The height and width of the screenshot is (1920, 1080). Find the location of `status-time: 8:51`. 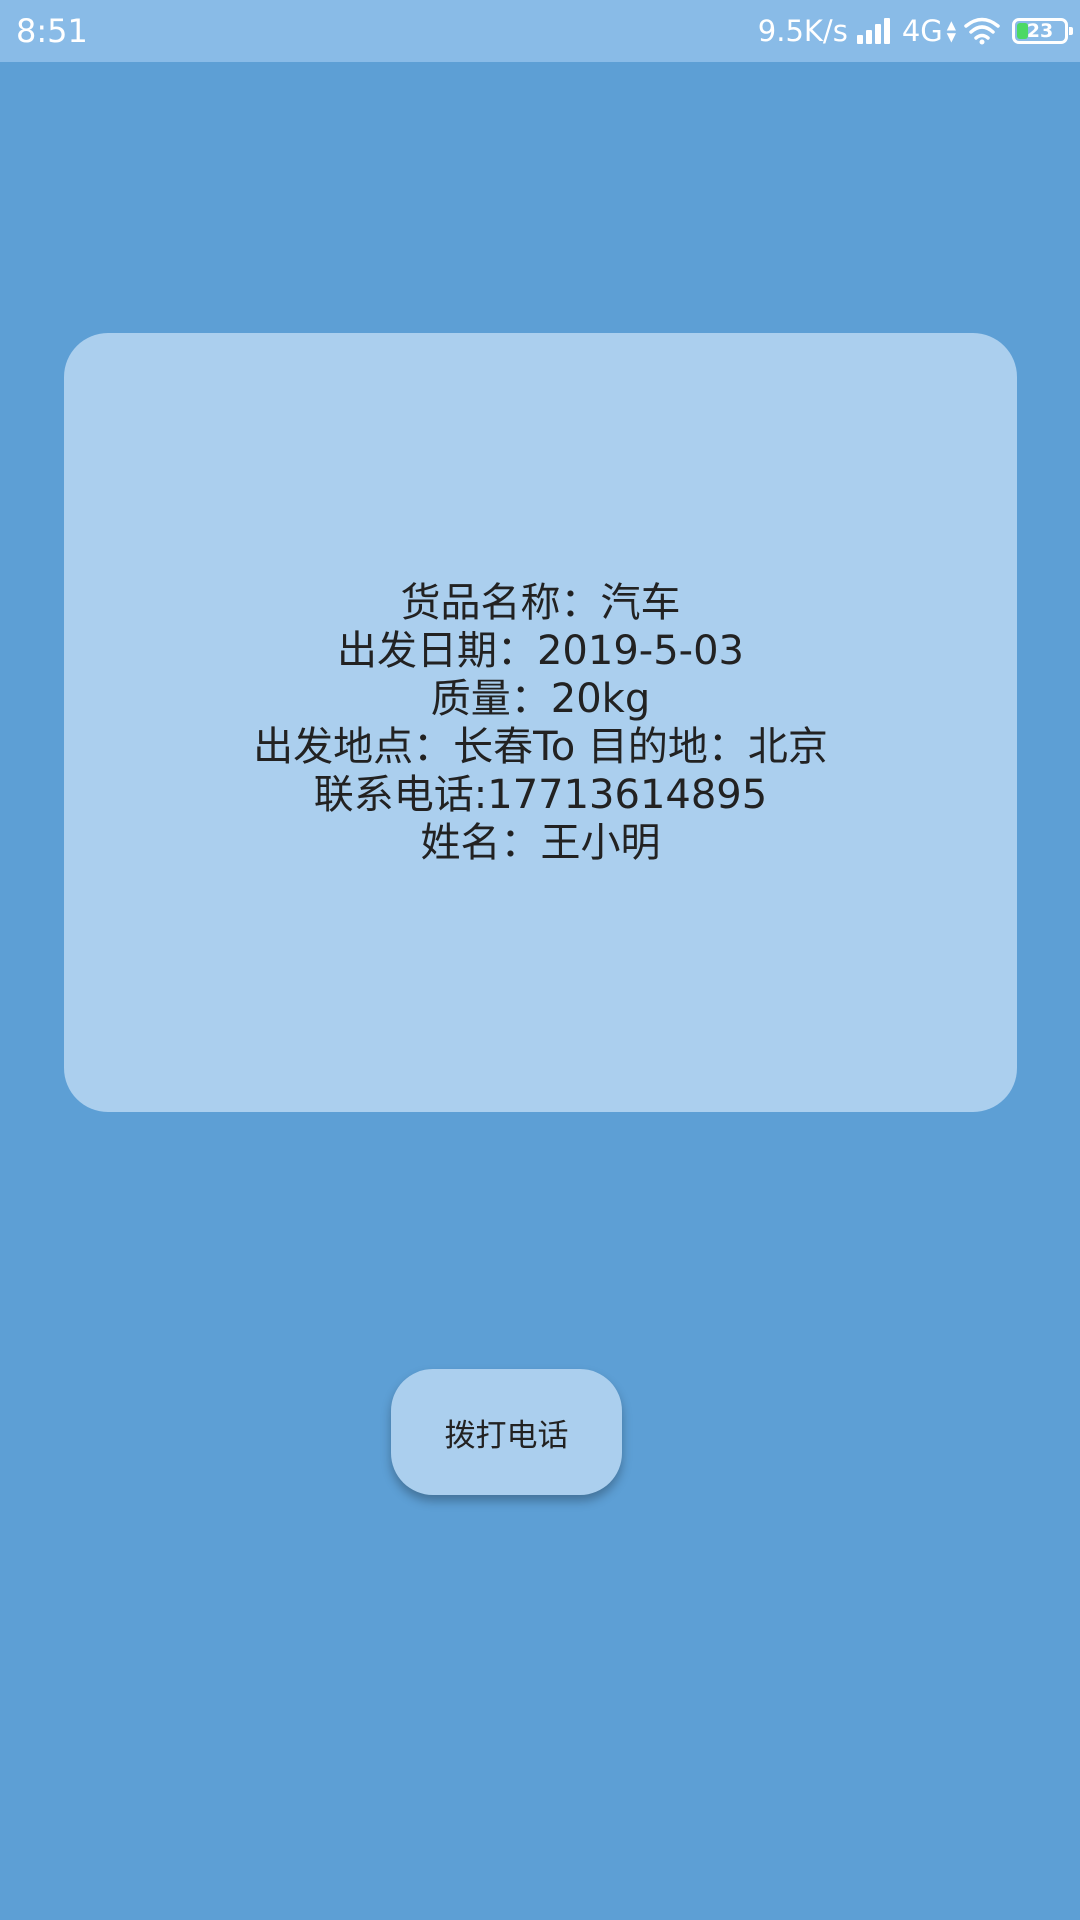

status-time: 8:51 is located at coordinates (52, 31).